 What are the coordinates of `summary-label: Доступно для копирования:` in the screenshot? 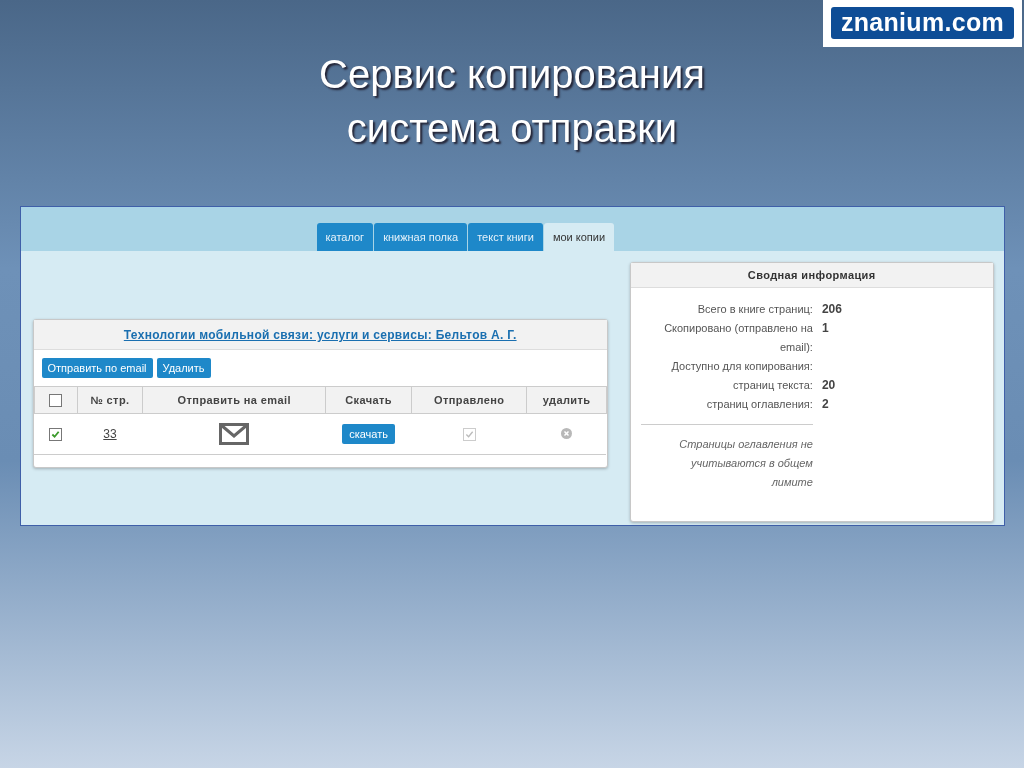 It's located at (741, 366).